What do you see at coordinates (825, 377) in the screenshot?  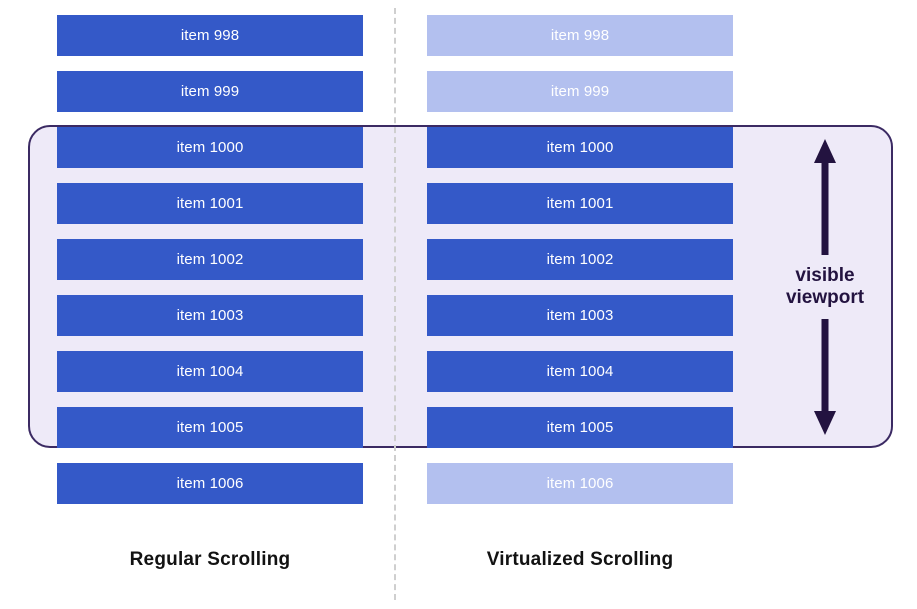 I see `arrow-down-icon` at bounding box center [825, 377].